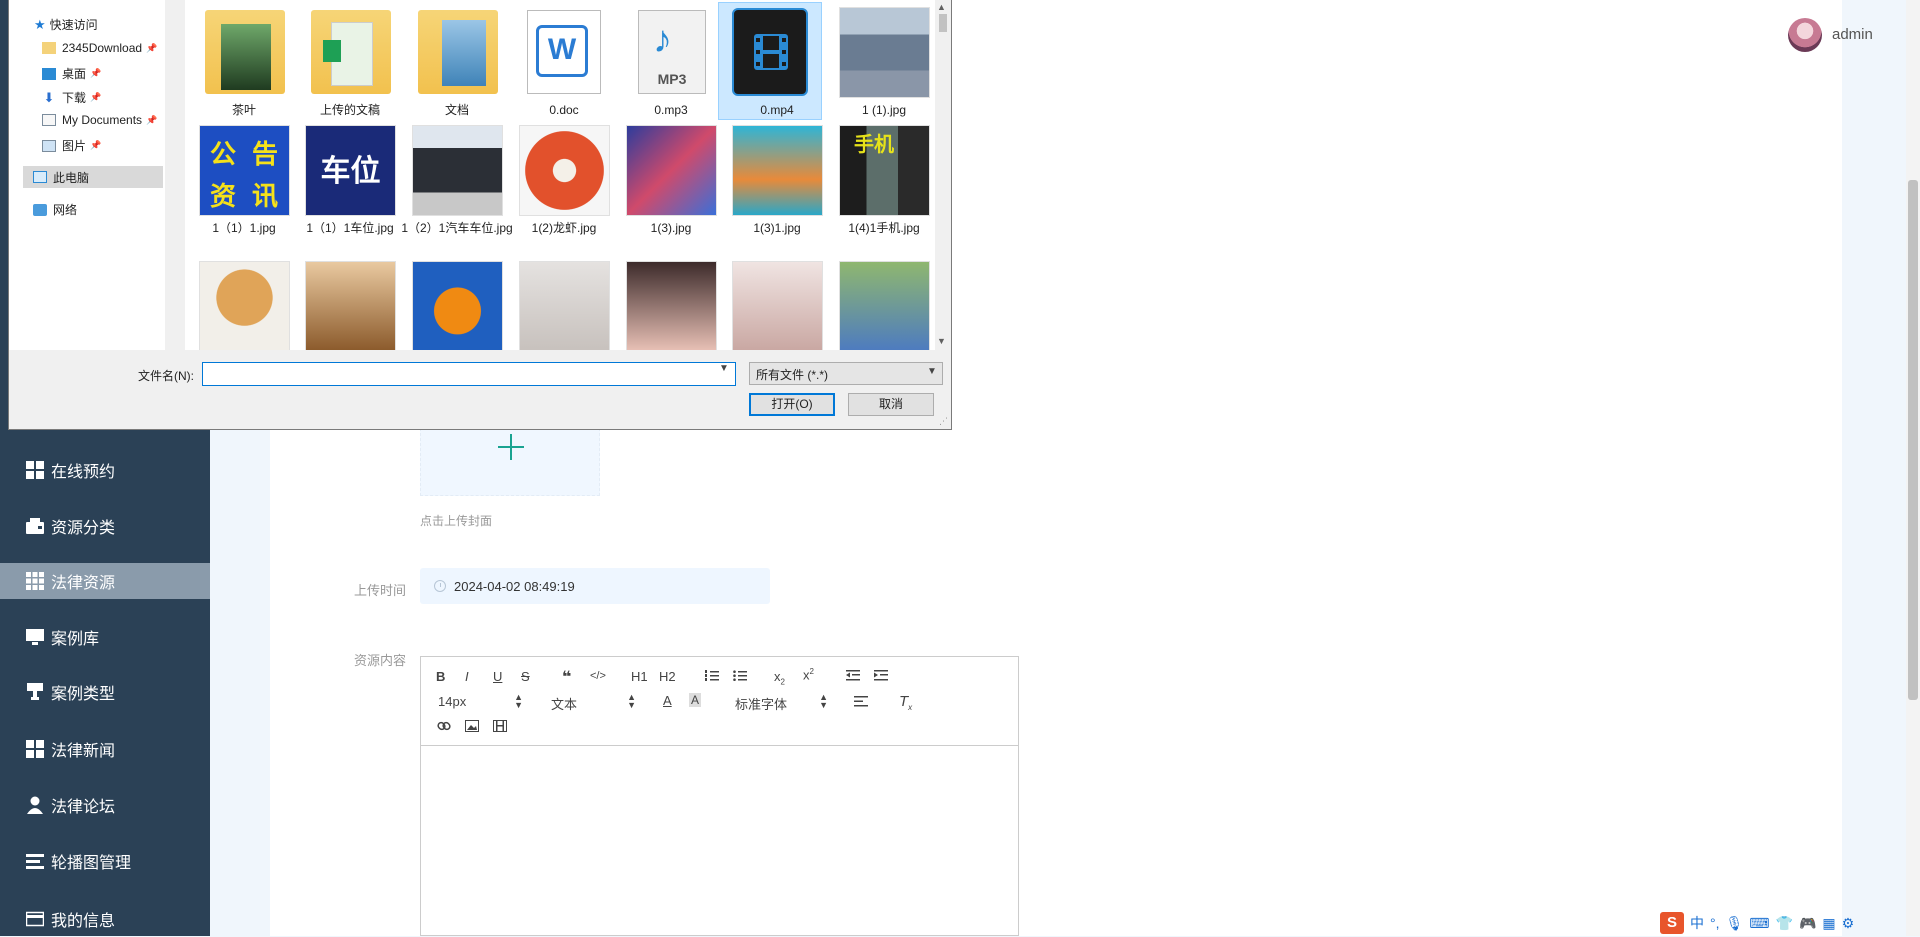  I want to click on nav-2345download: 2345Download 📌, so click(99, 48).